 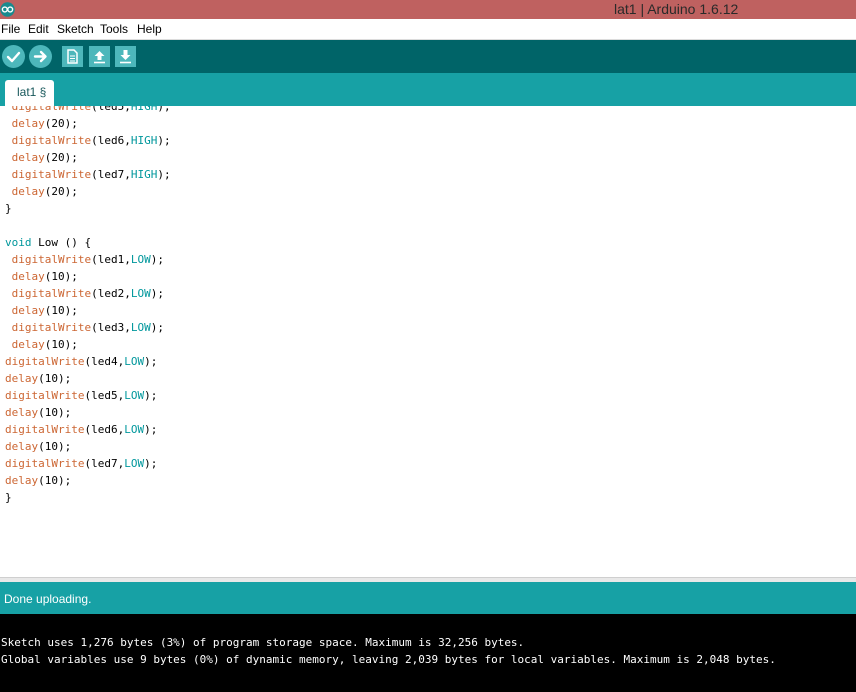 What do you see at coordinates (29, 93) in the screenshot?
I see `tab-lat1: lat1 §` at bounding box center [29, 93].